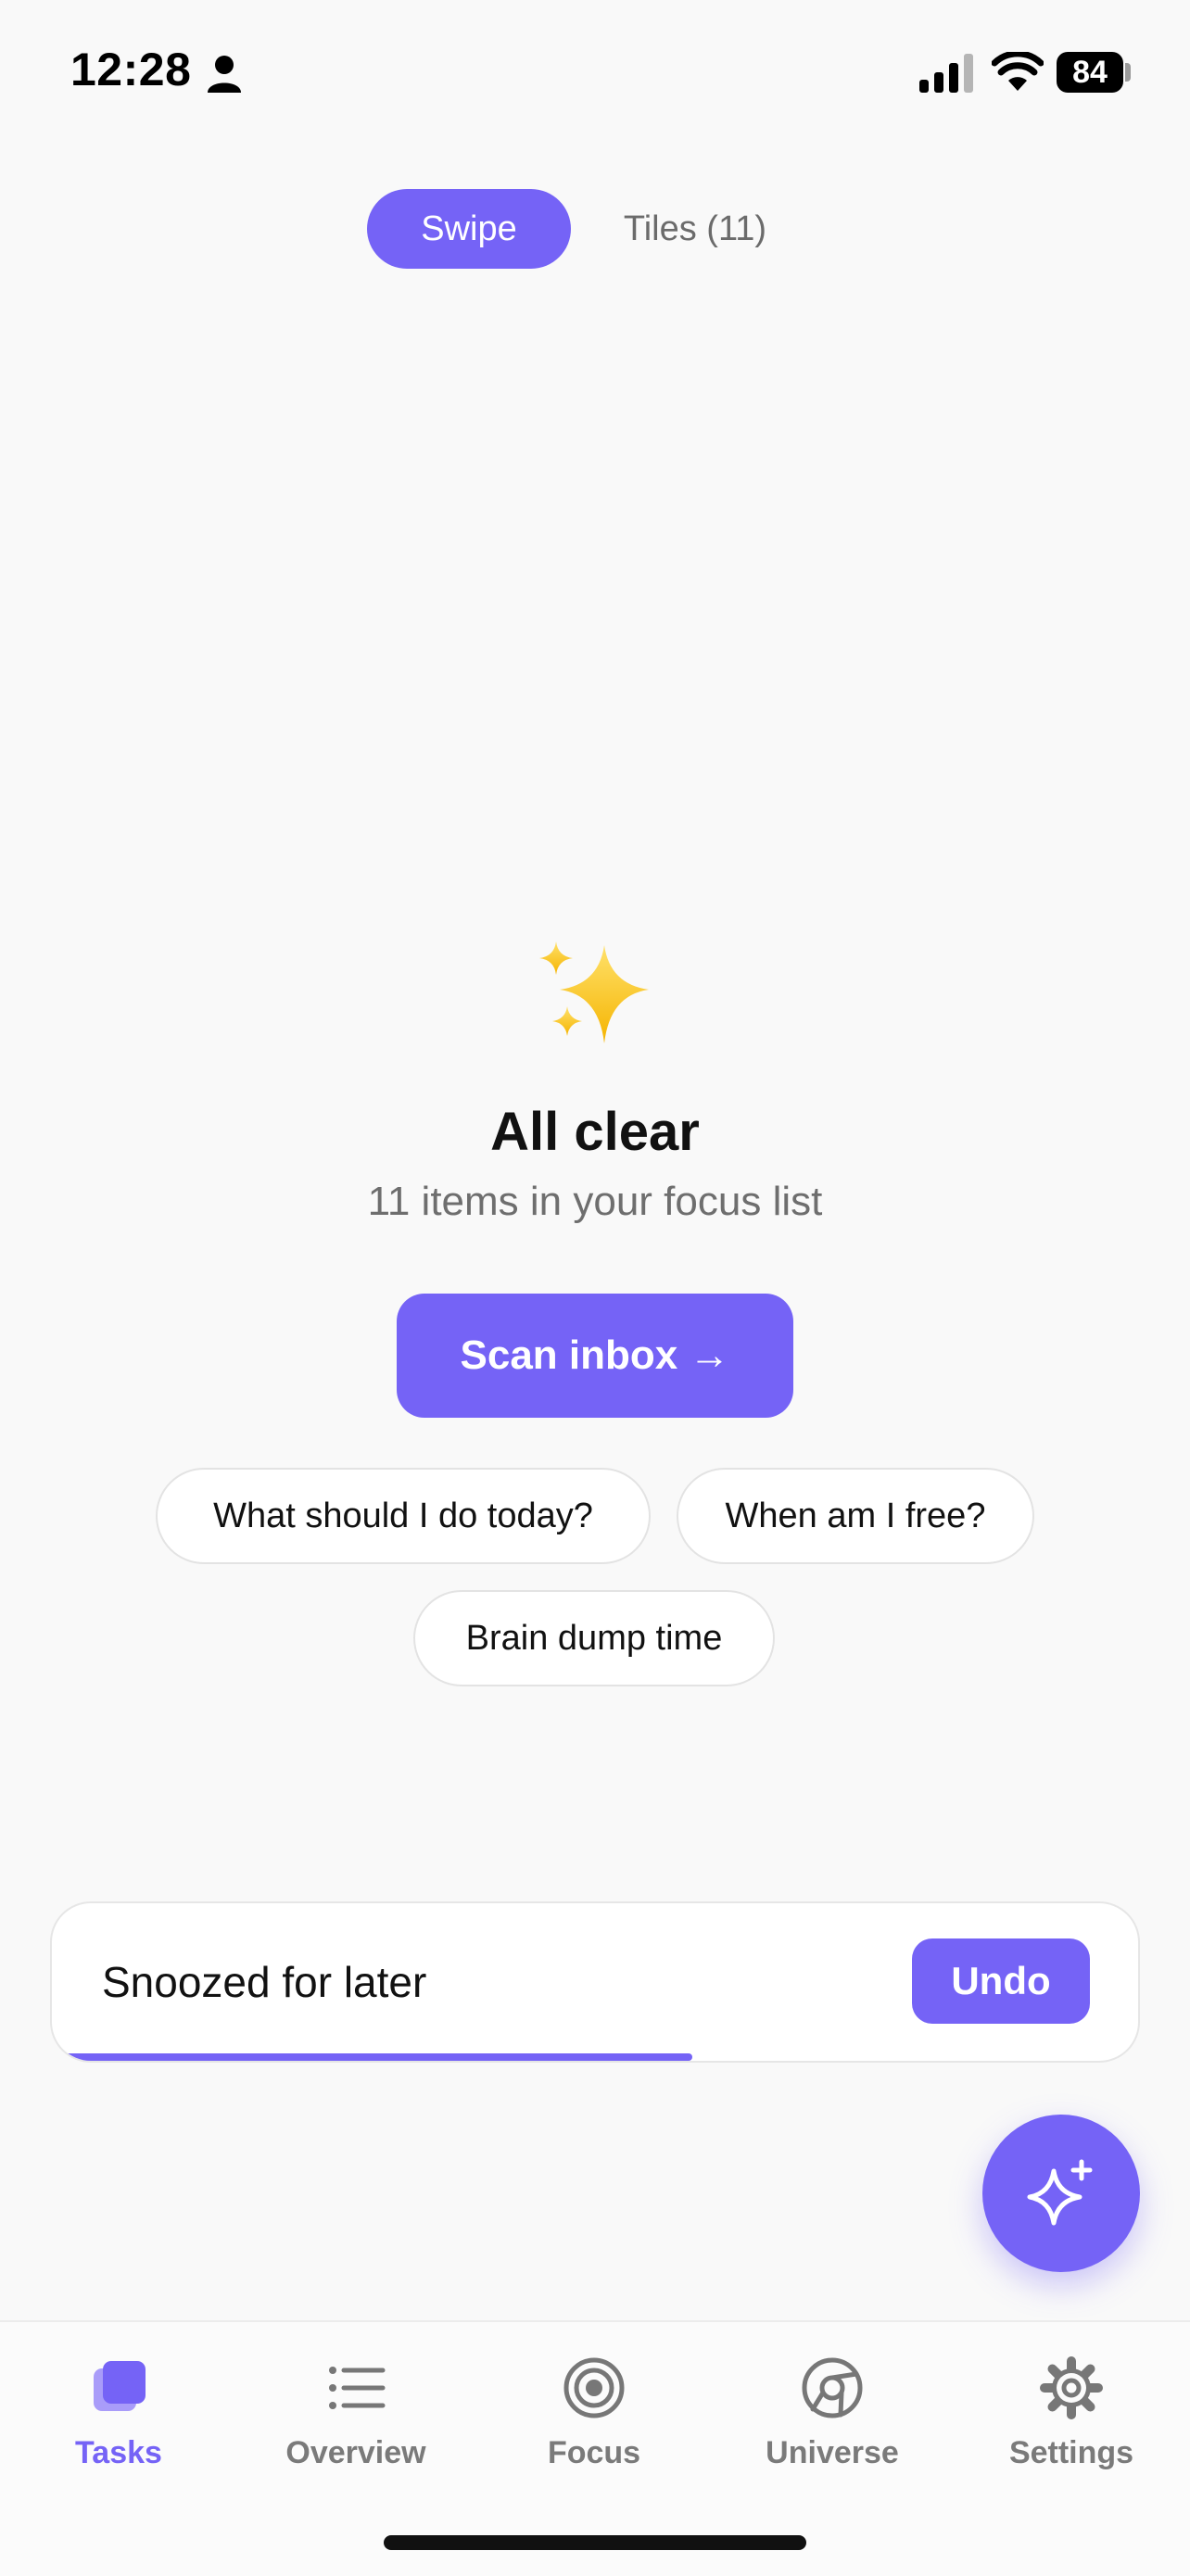  Describe the element at coordinates (378, 2057) in the screenshot. I see `snackbar-progress-bar` at that location.